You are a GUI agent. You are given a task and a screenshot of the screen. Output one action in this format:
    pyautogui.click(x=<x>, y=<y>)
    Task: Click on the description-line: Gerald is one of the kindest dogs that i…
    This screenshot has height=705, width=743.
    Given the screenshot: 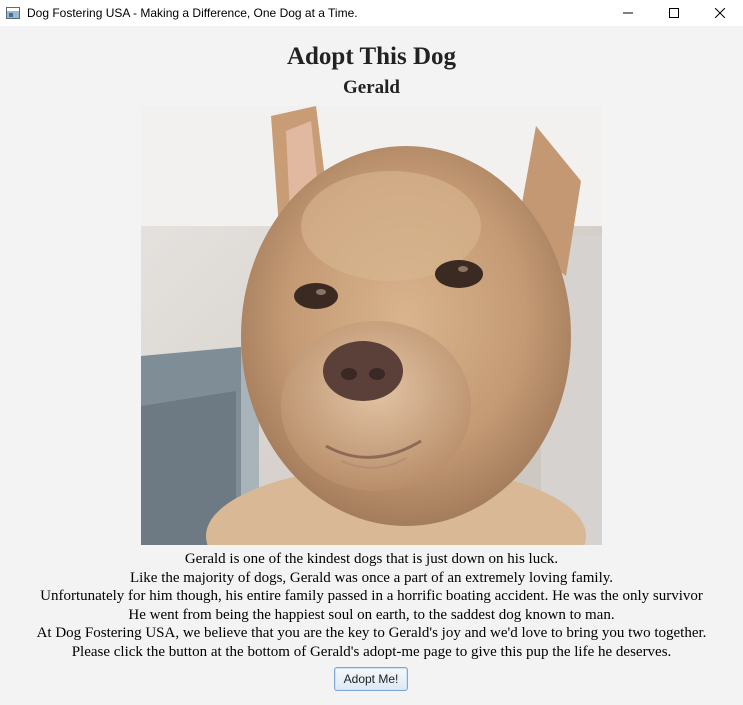 What is the action you would take?
    pyautogui.click(x=371, y=559)
    